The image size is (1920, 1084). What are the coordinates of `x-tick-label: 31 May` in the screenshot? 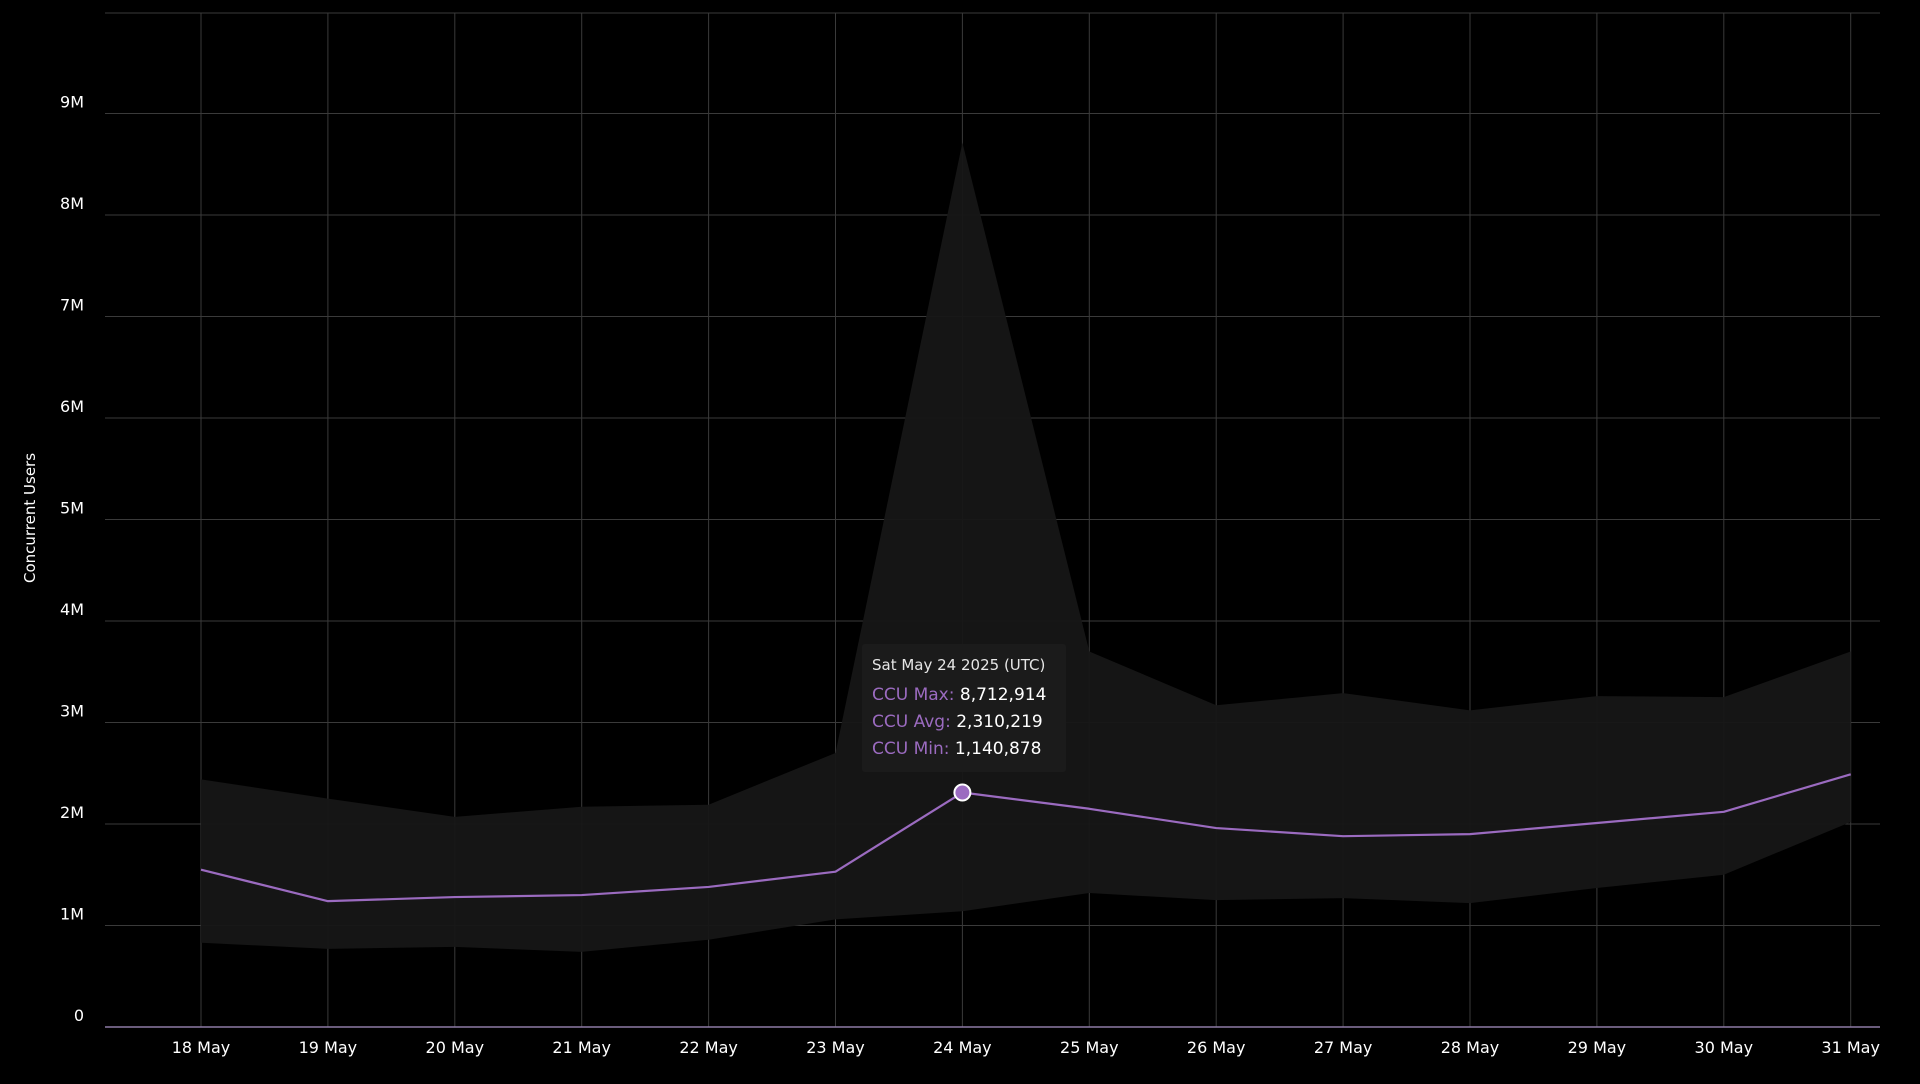 It's located at (1850, 1047).